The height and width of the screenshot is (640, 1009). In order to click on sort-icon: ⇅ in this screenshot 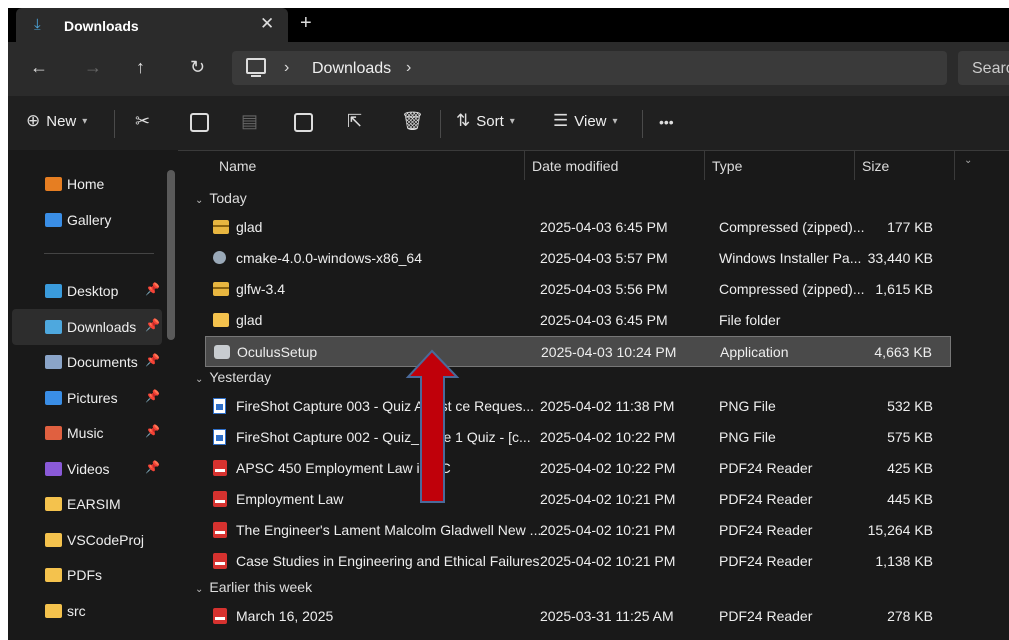, I will do `click(463, 120)`.